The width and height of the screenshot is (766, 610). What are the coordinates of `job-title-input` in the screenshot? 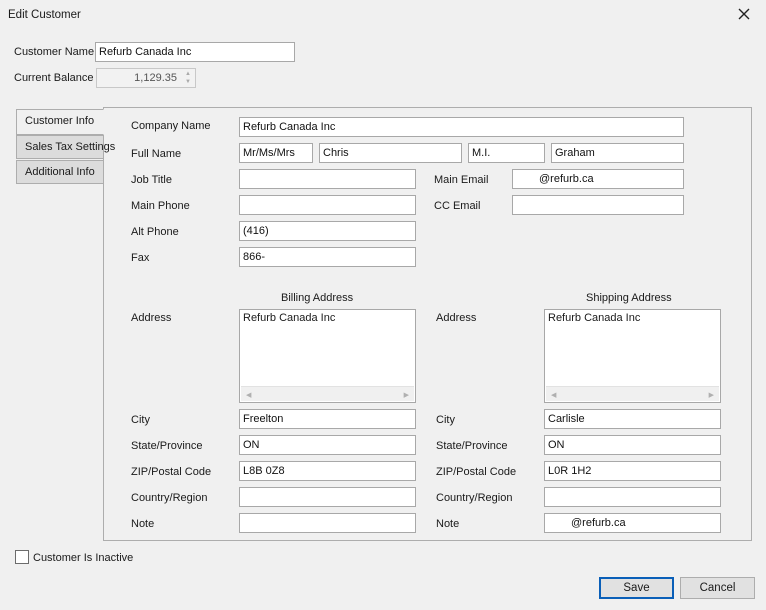 It's located at (327, 179).